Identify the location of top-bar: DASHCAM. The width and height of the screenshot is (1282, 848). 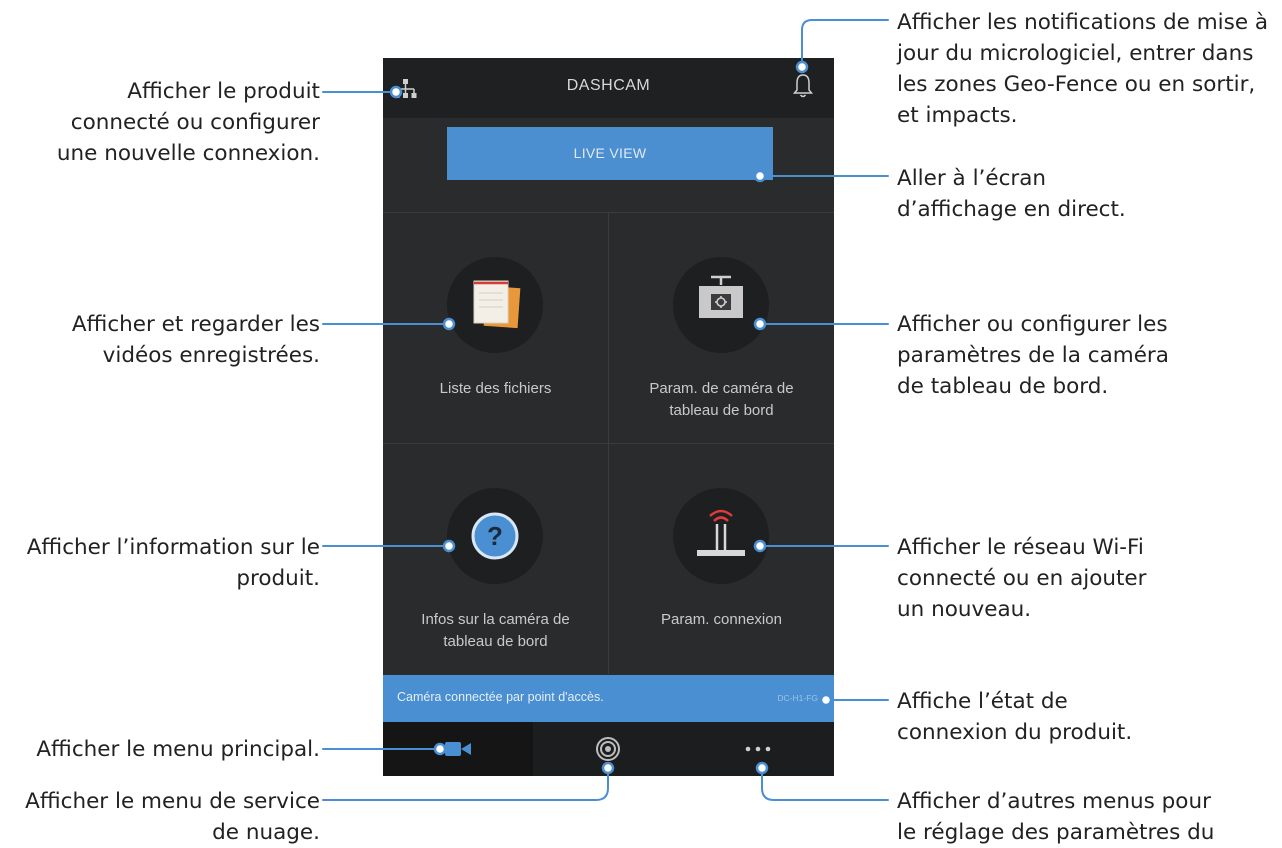
(608, 88).